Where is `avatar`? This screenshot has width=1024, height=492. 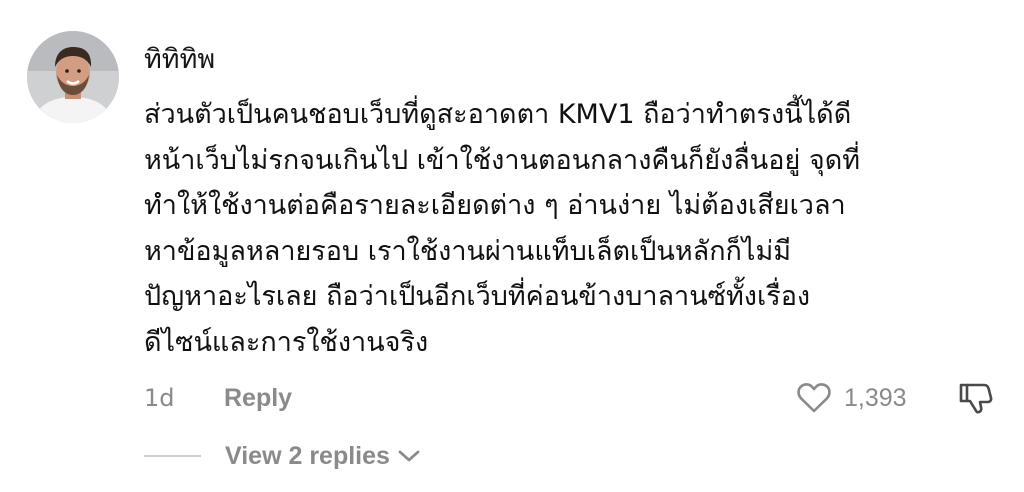
avatar is located at coordinates (73, 77).